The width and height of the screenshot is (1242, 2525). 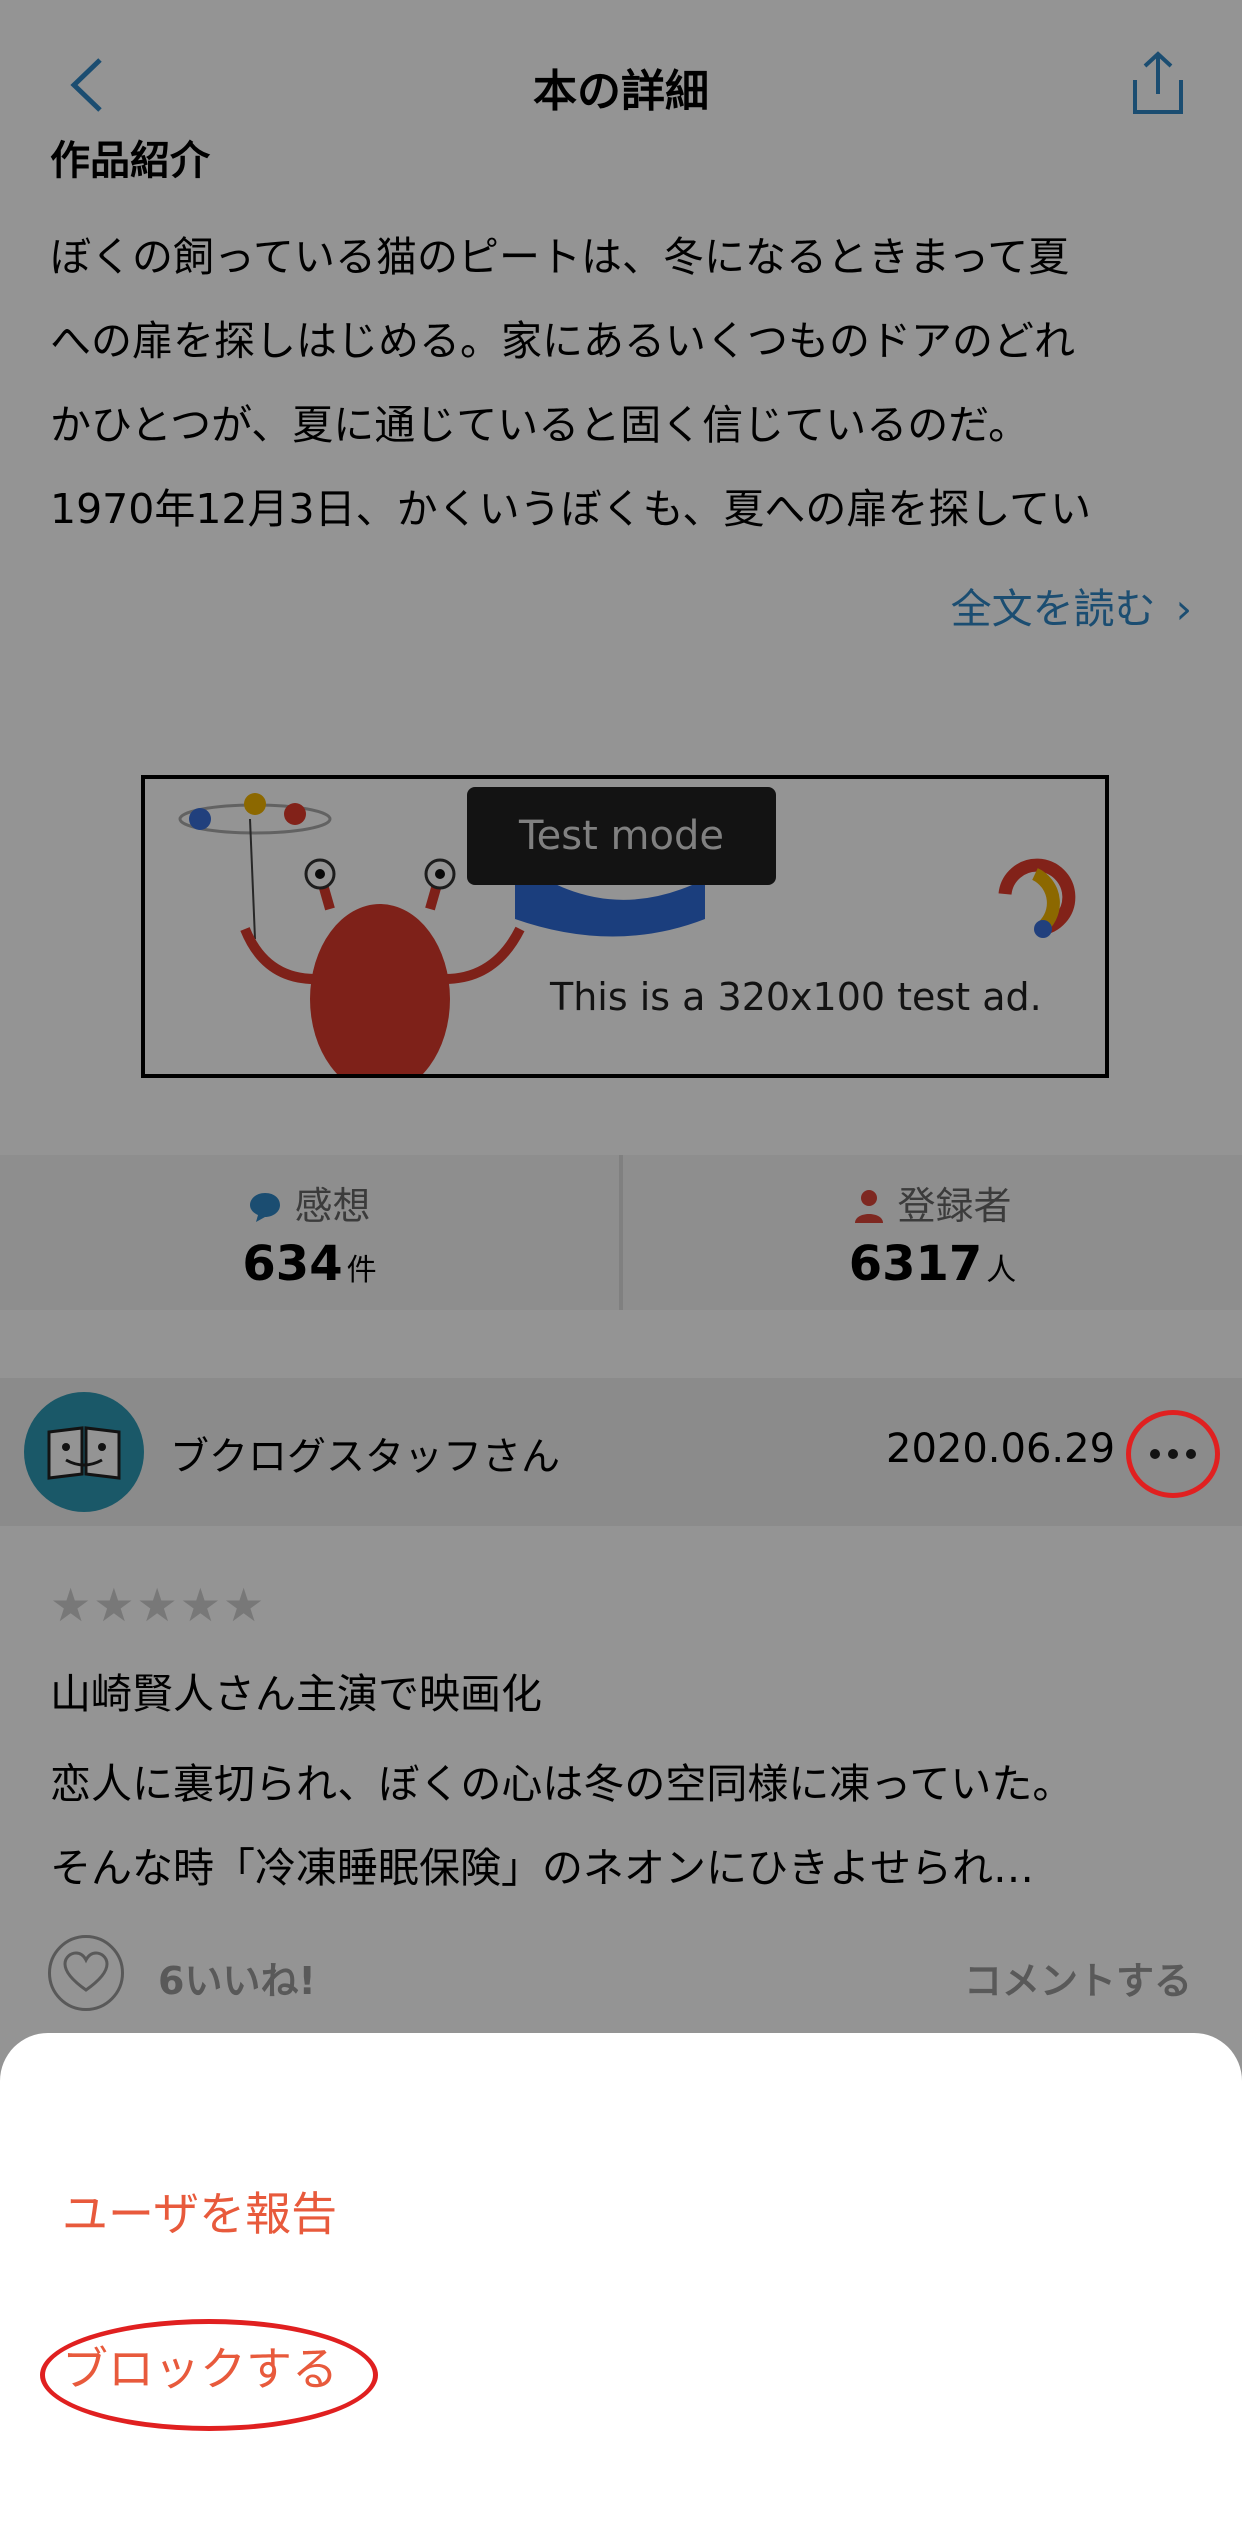 I want to click on highlight-circle-more, so click(x=1173, y=1454).